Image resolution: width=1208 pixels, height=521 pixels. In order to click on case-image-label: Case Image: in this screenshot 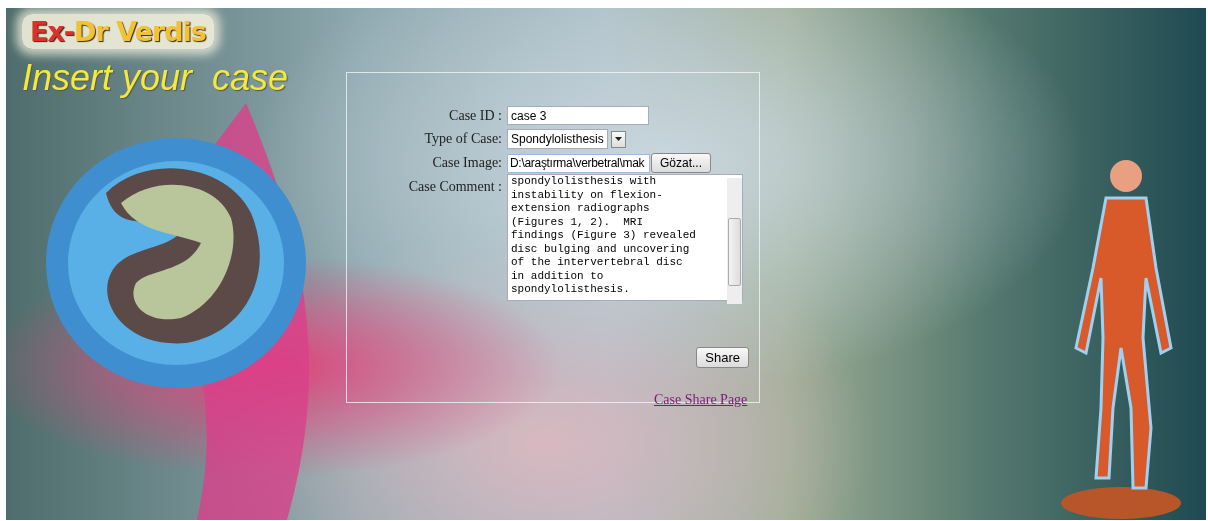, I will do `click(466, 162)`.